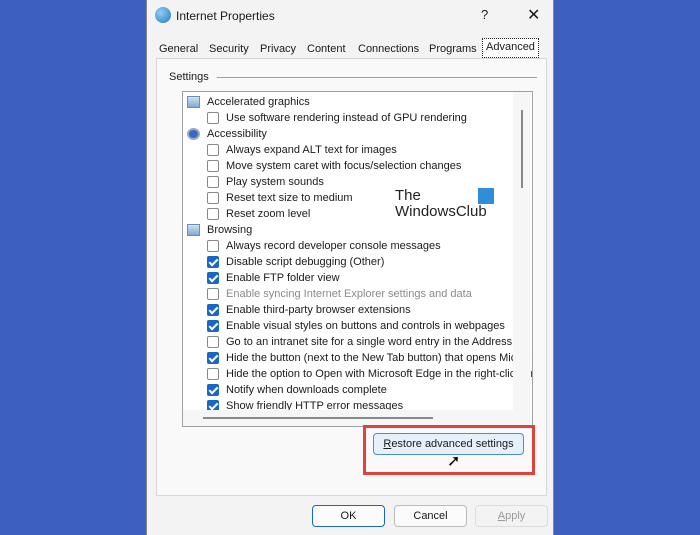 This screenshot has width=700, height=535. What do you see at coordinates (348, 102) in the screenshot?
I see `setting-category: Accelerated graphics` at bounding box center [348, 102].